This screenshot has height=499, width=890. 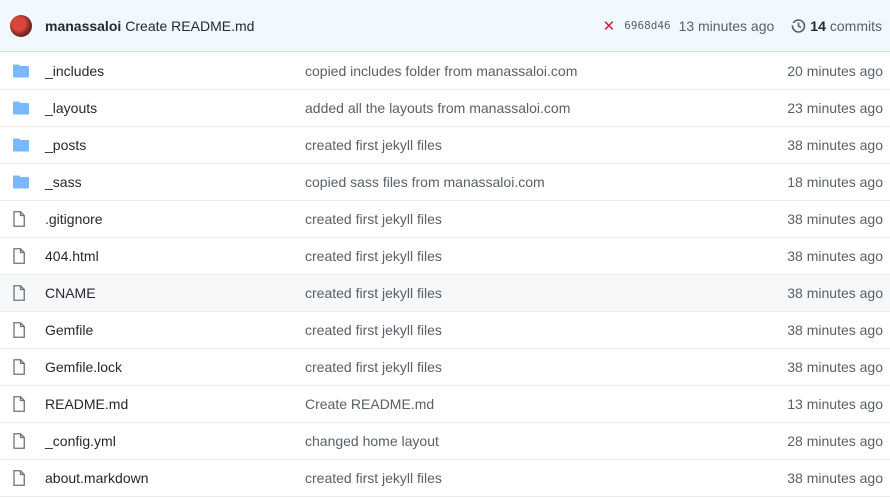 I want to click on file-age: 13 minutes ago, so click(x=835, y=404).